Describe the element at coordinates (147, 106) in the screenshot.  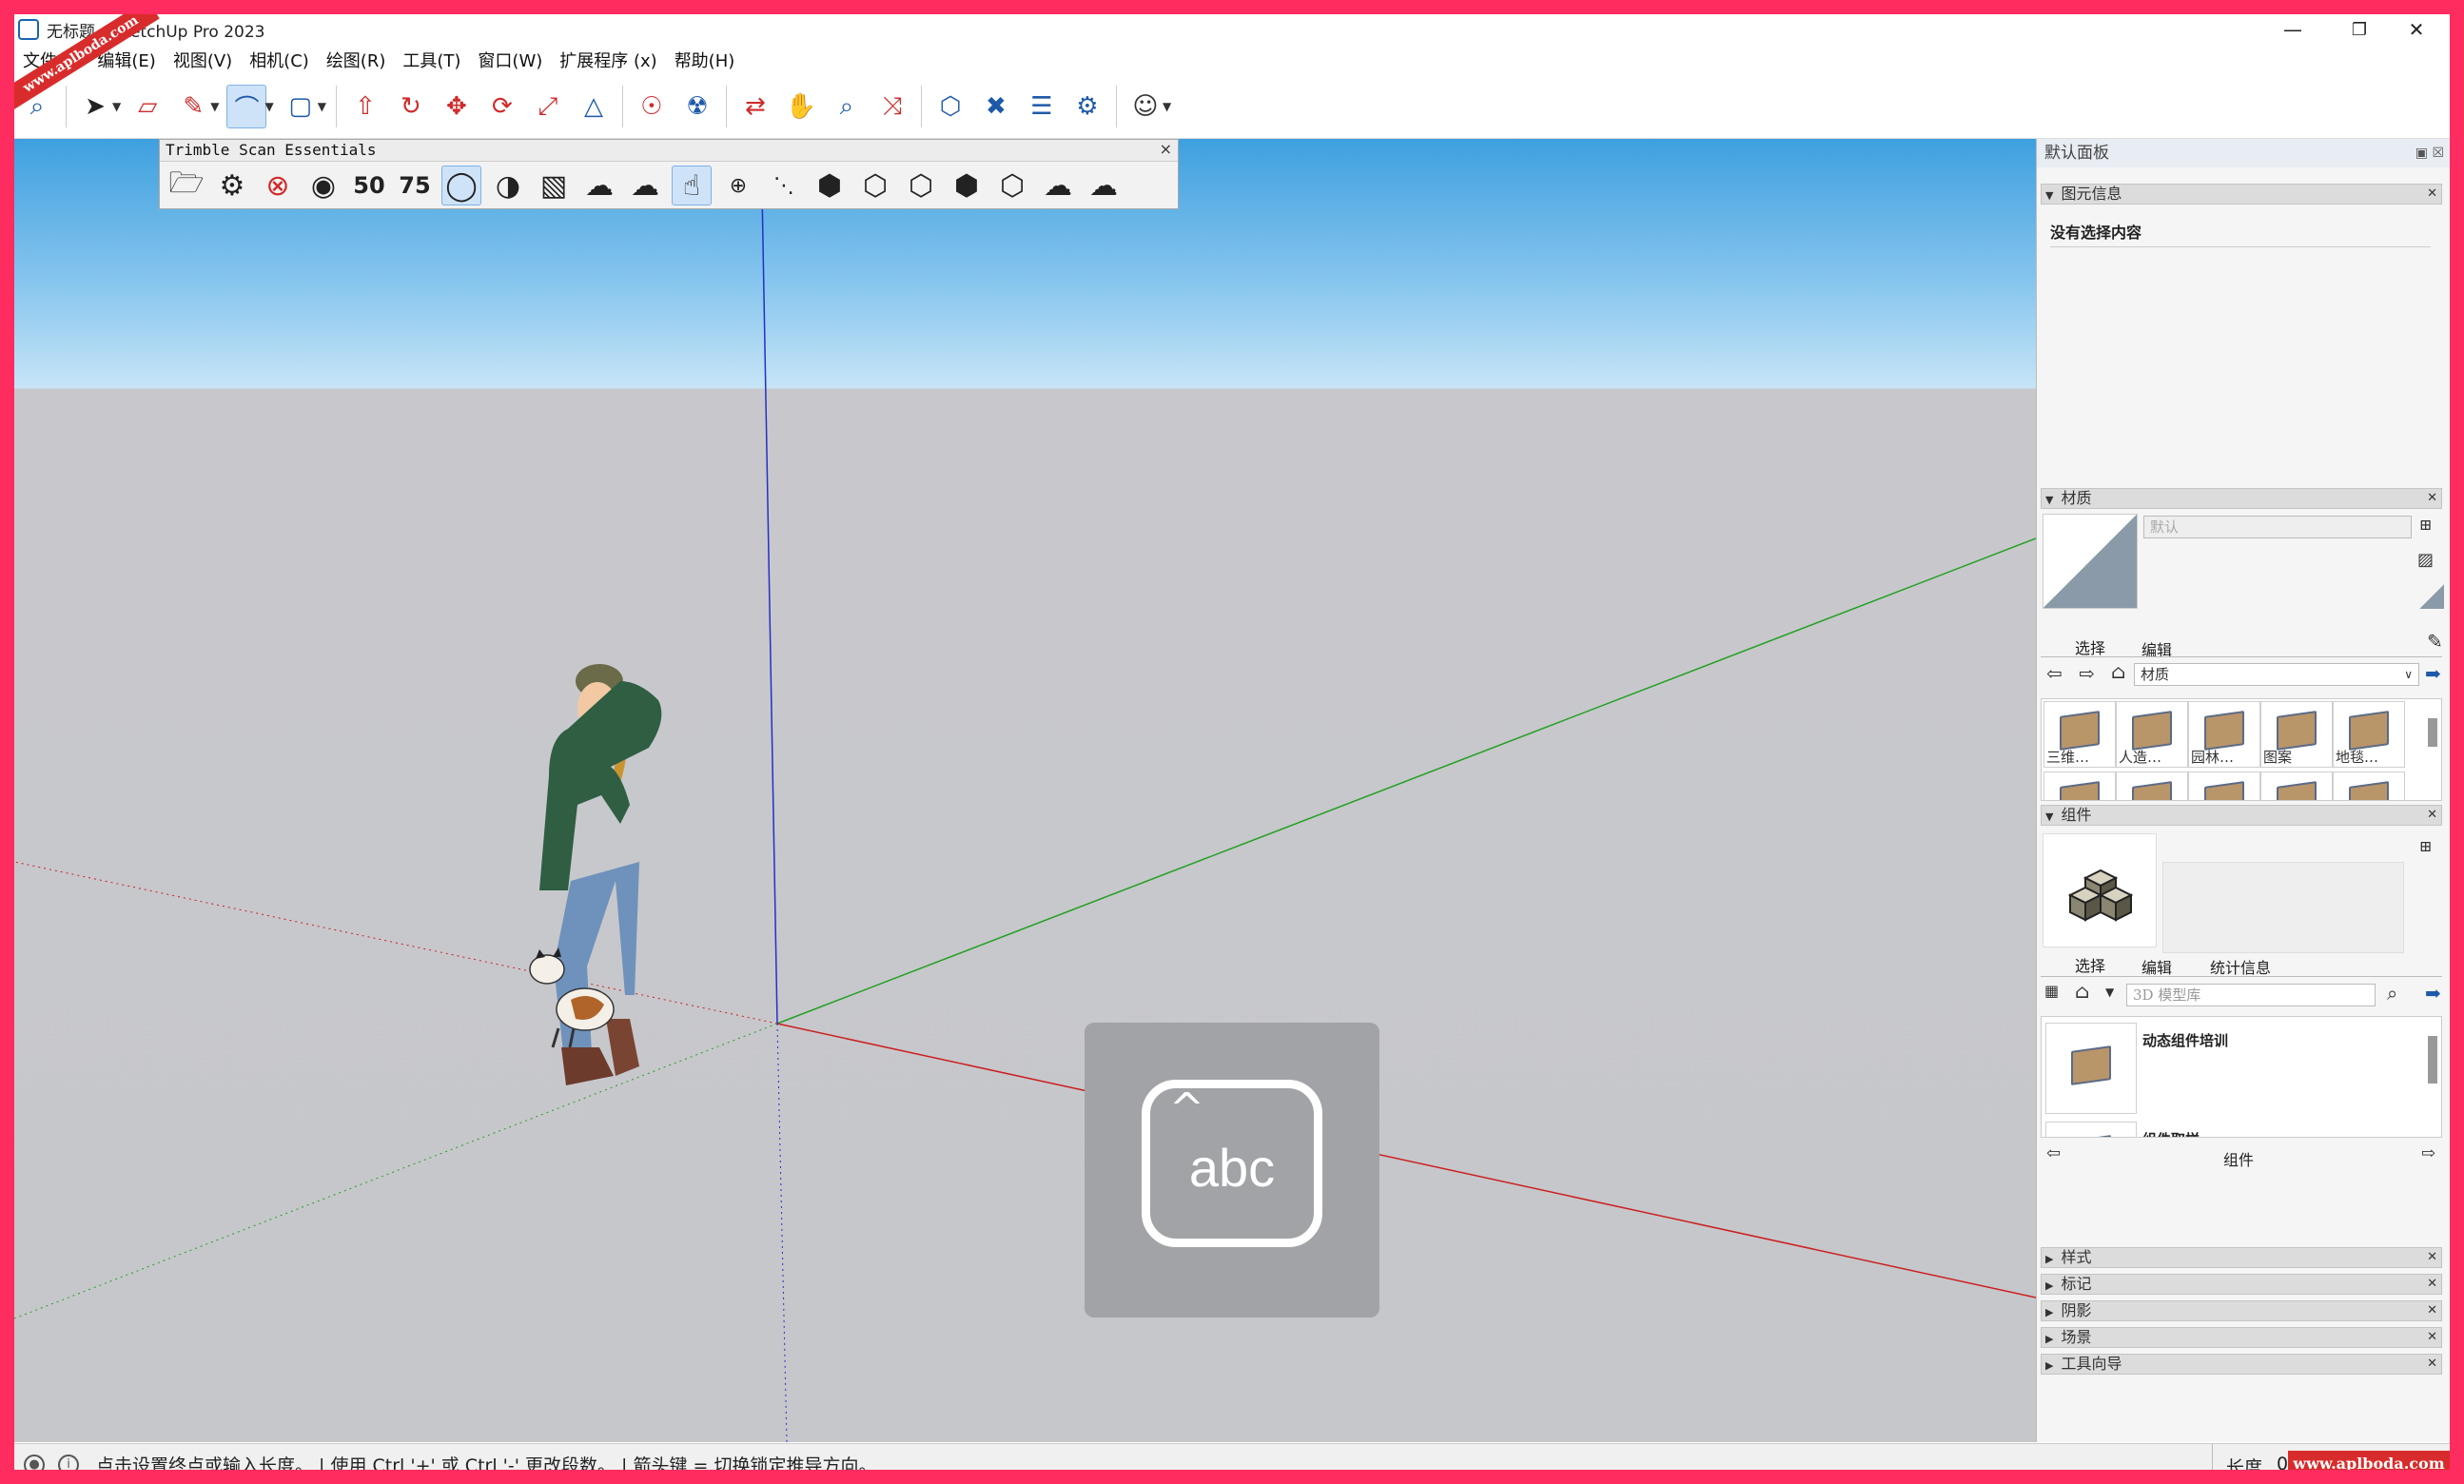
I see `eraser-icon: ▱` at that location.